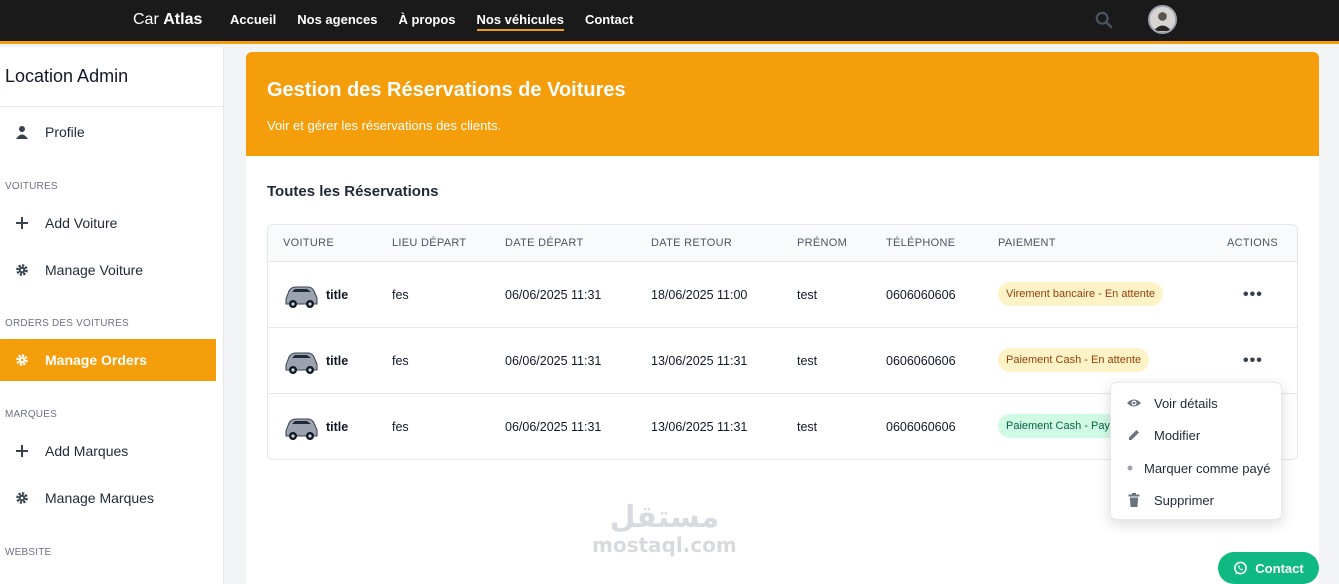  Describe the element at coordinates (664, 545) in the screenshot. I see `watermark-latin: mostaql.com` at that location.